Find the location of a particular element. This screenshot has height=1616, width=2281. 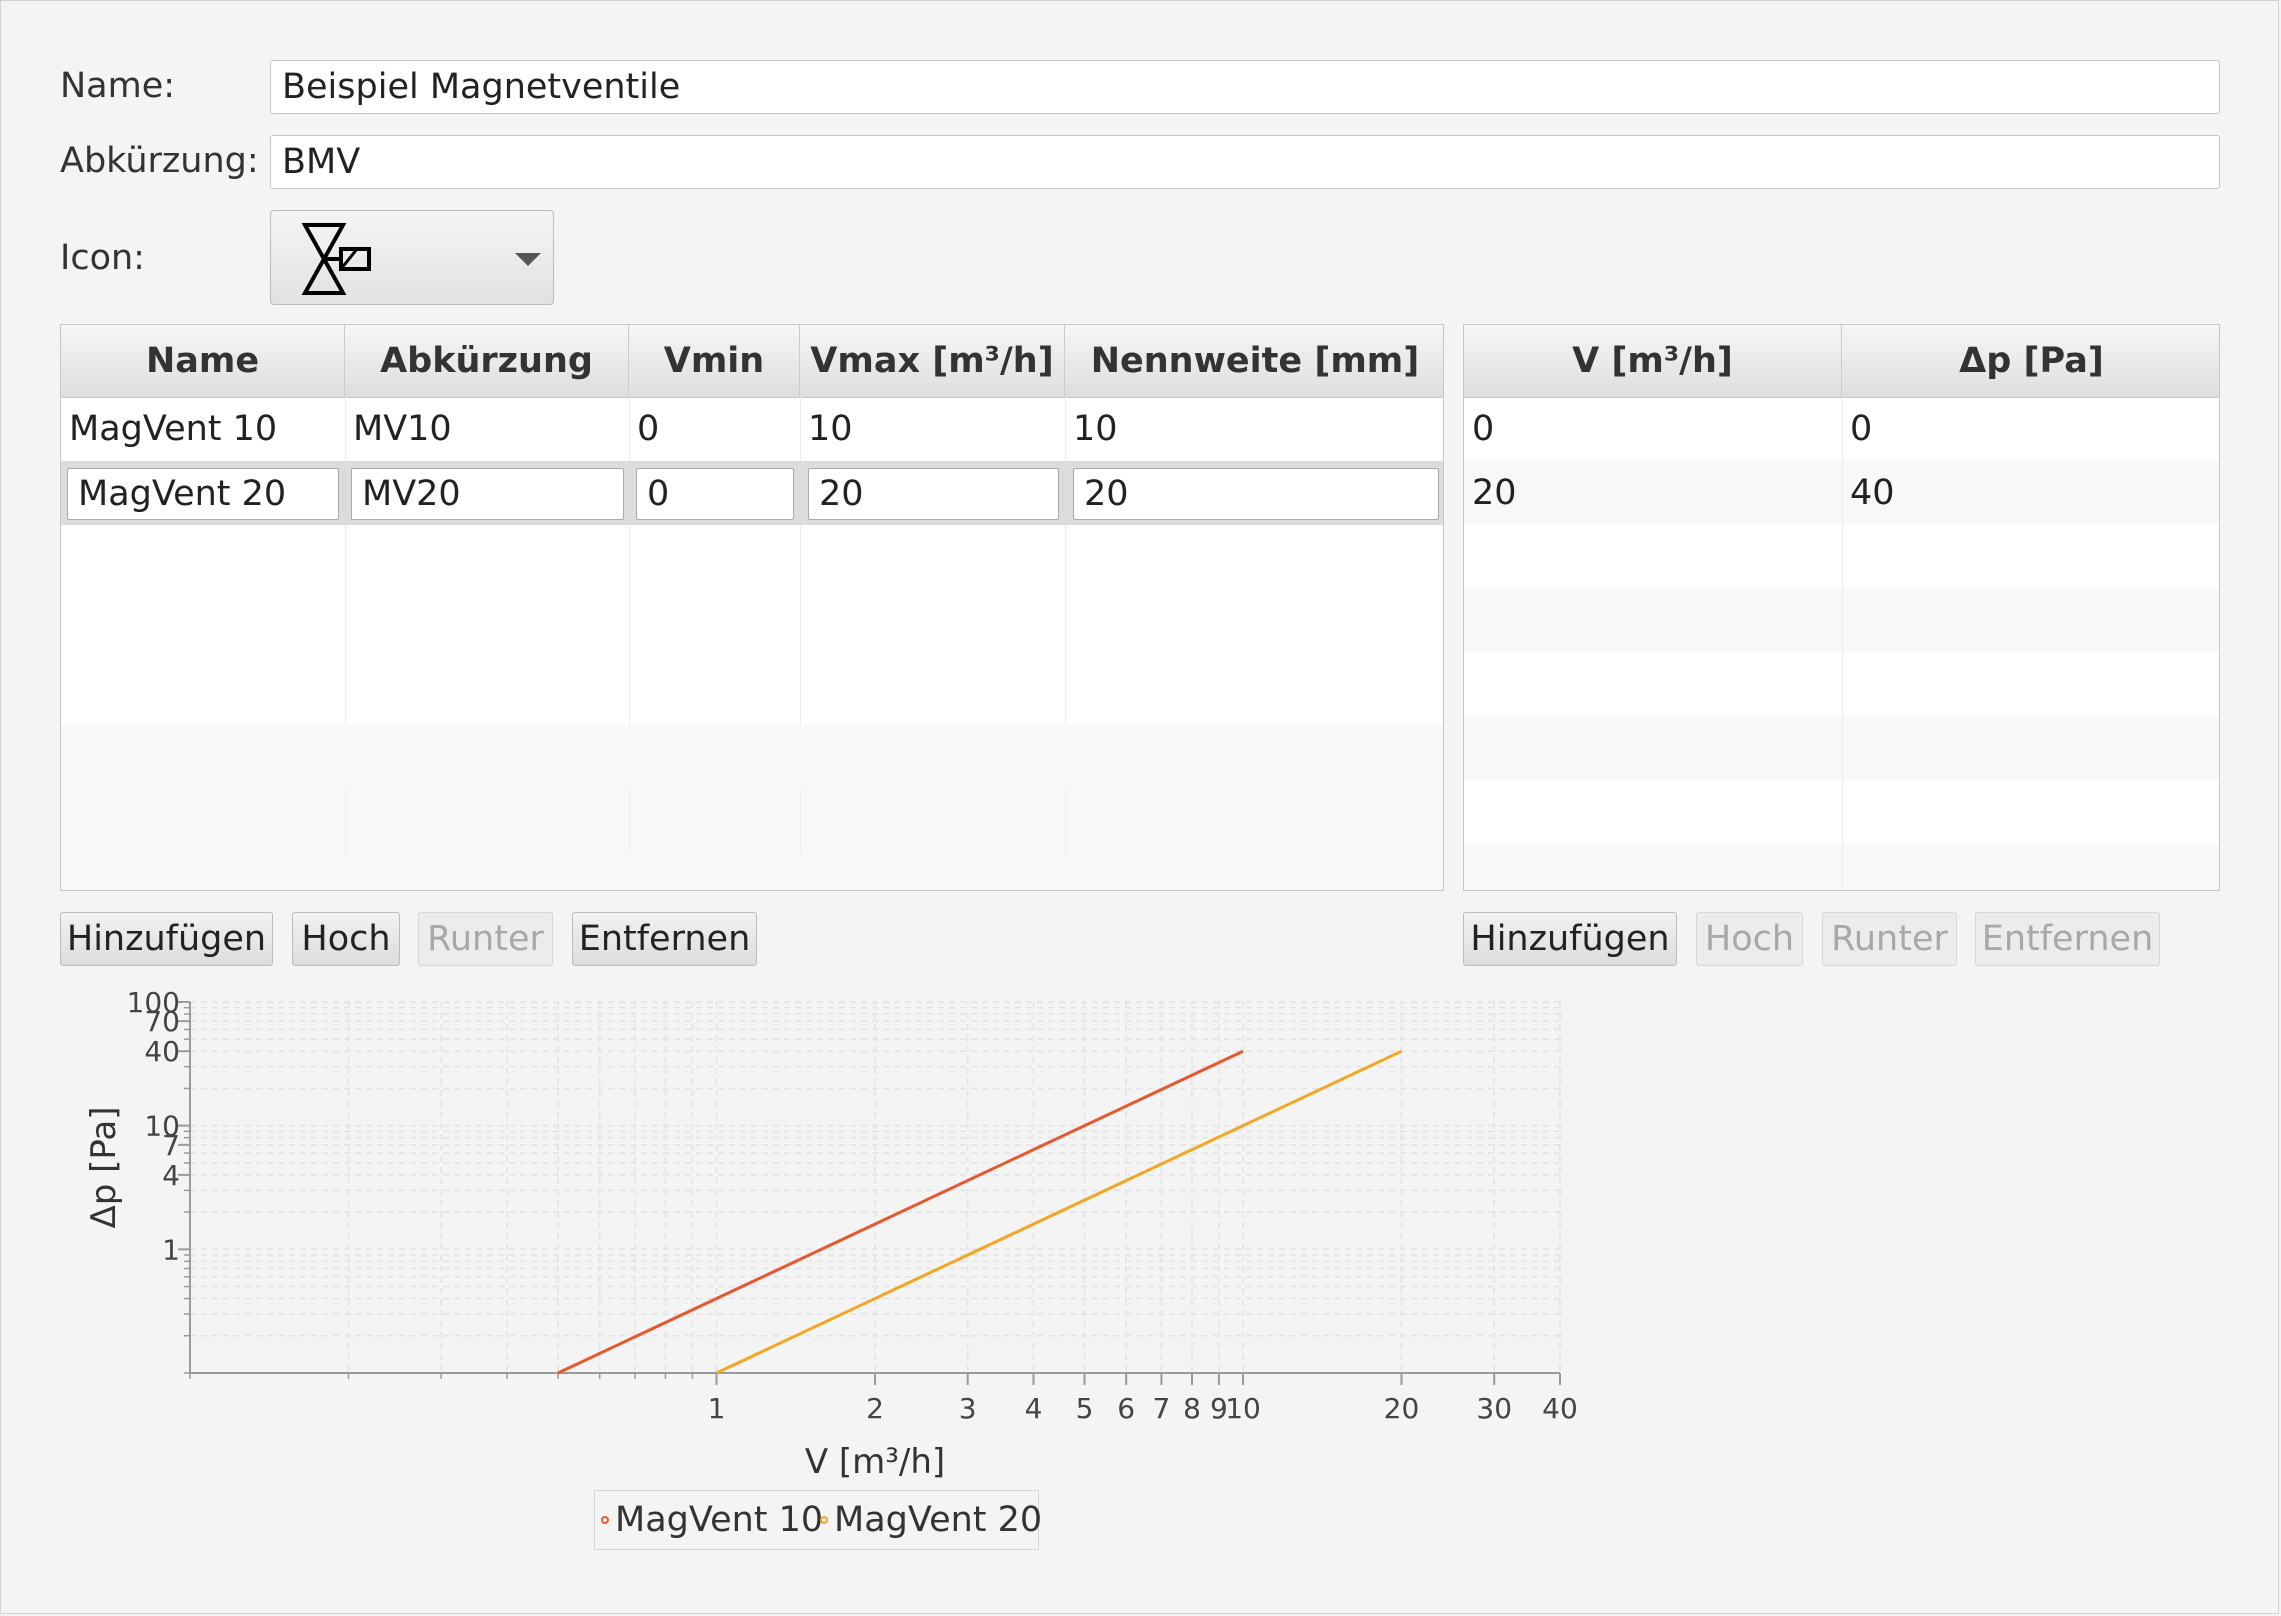

x-axis-label: V [m³/h] is located at coordinates (875, 1461).